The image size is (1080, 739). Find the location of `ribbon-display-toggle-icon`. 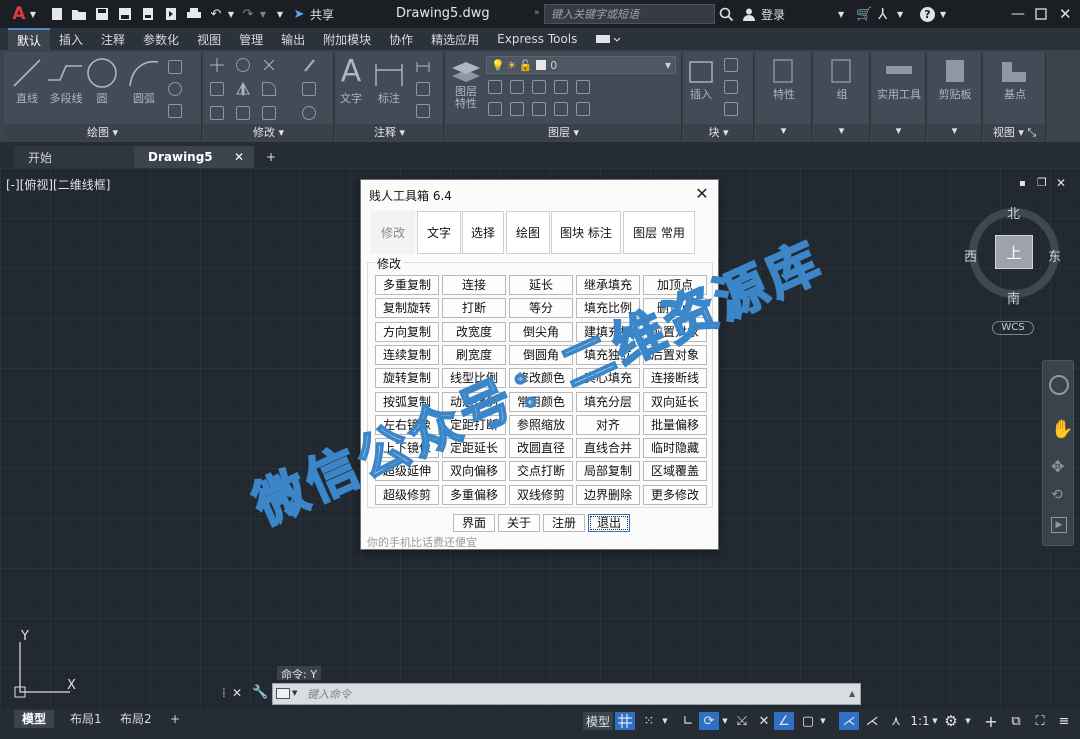

ribbon-display-toggle-icon is located at coordinates (608, 39).